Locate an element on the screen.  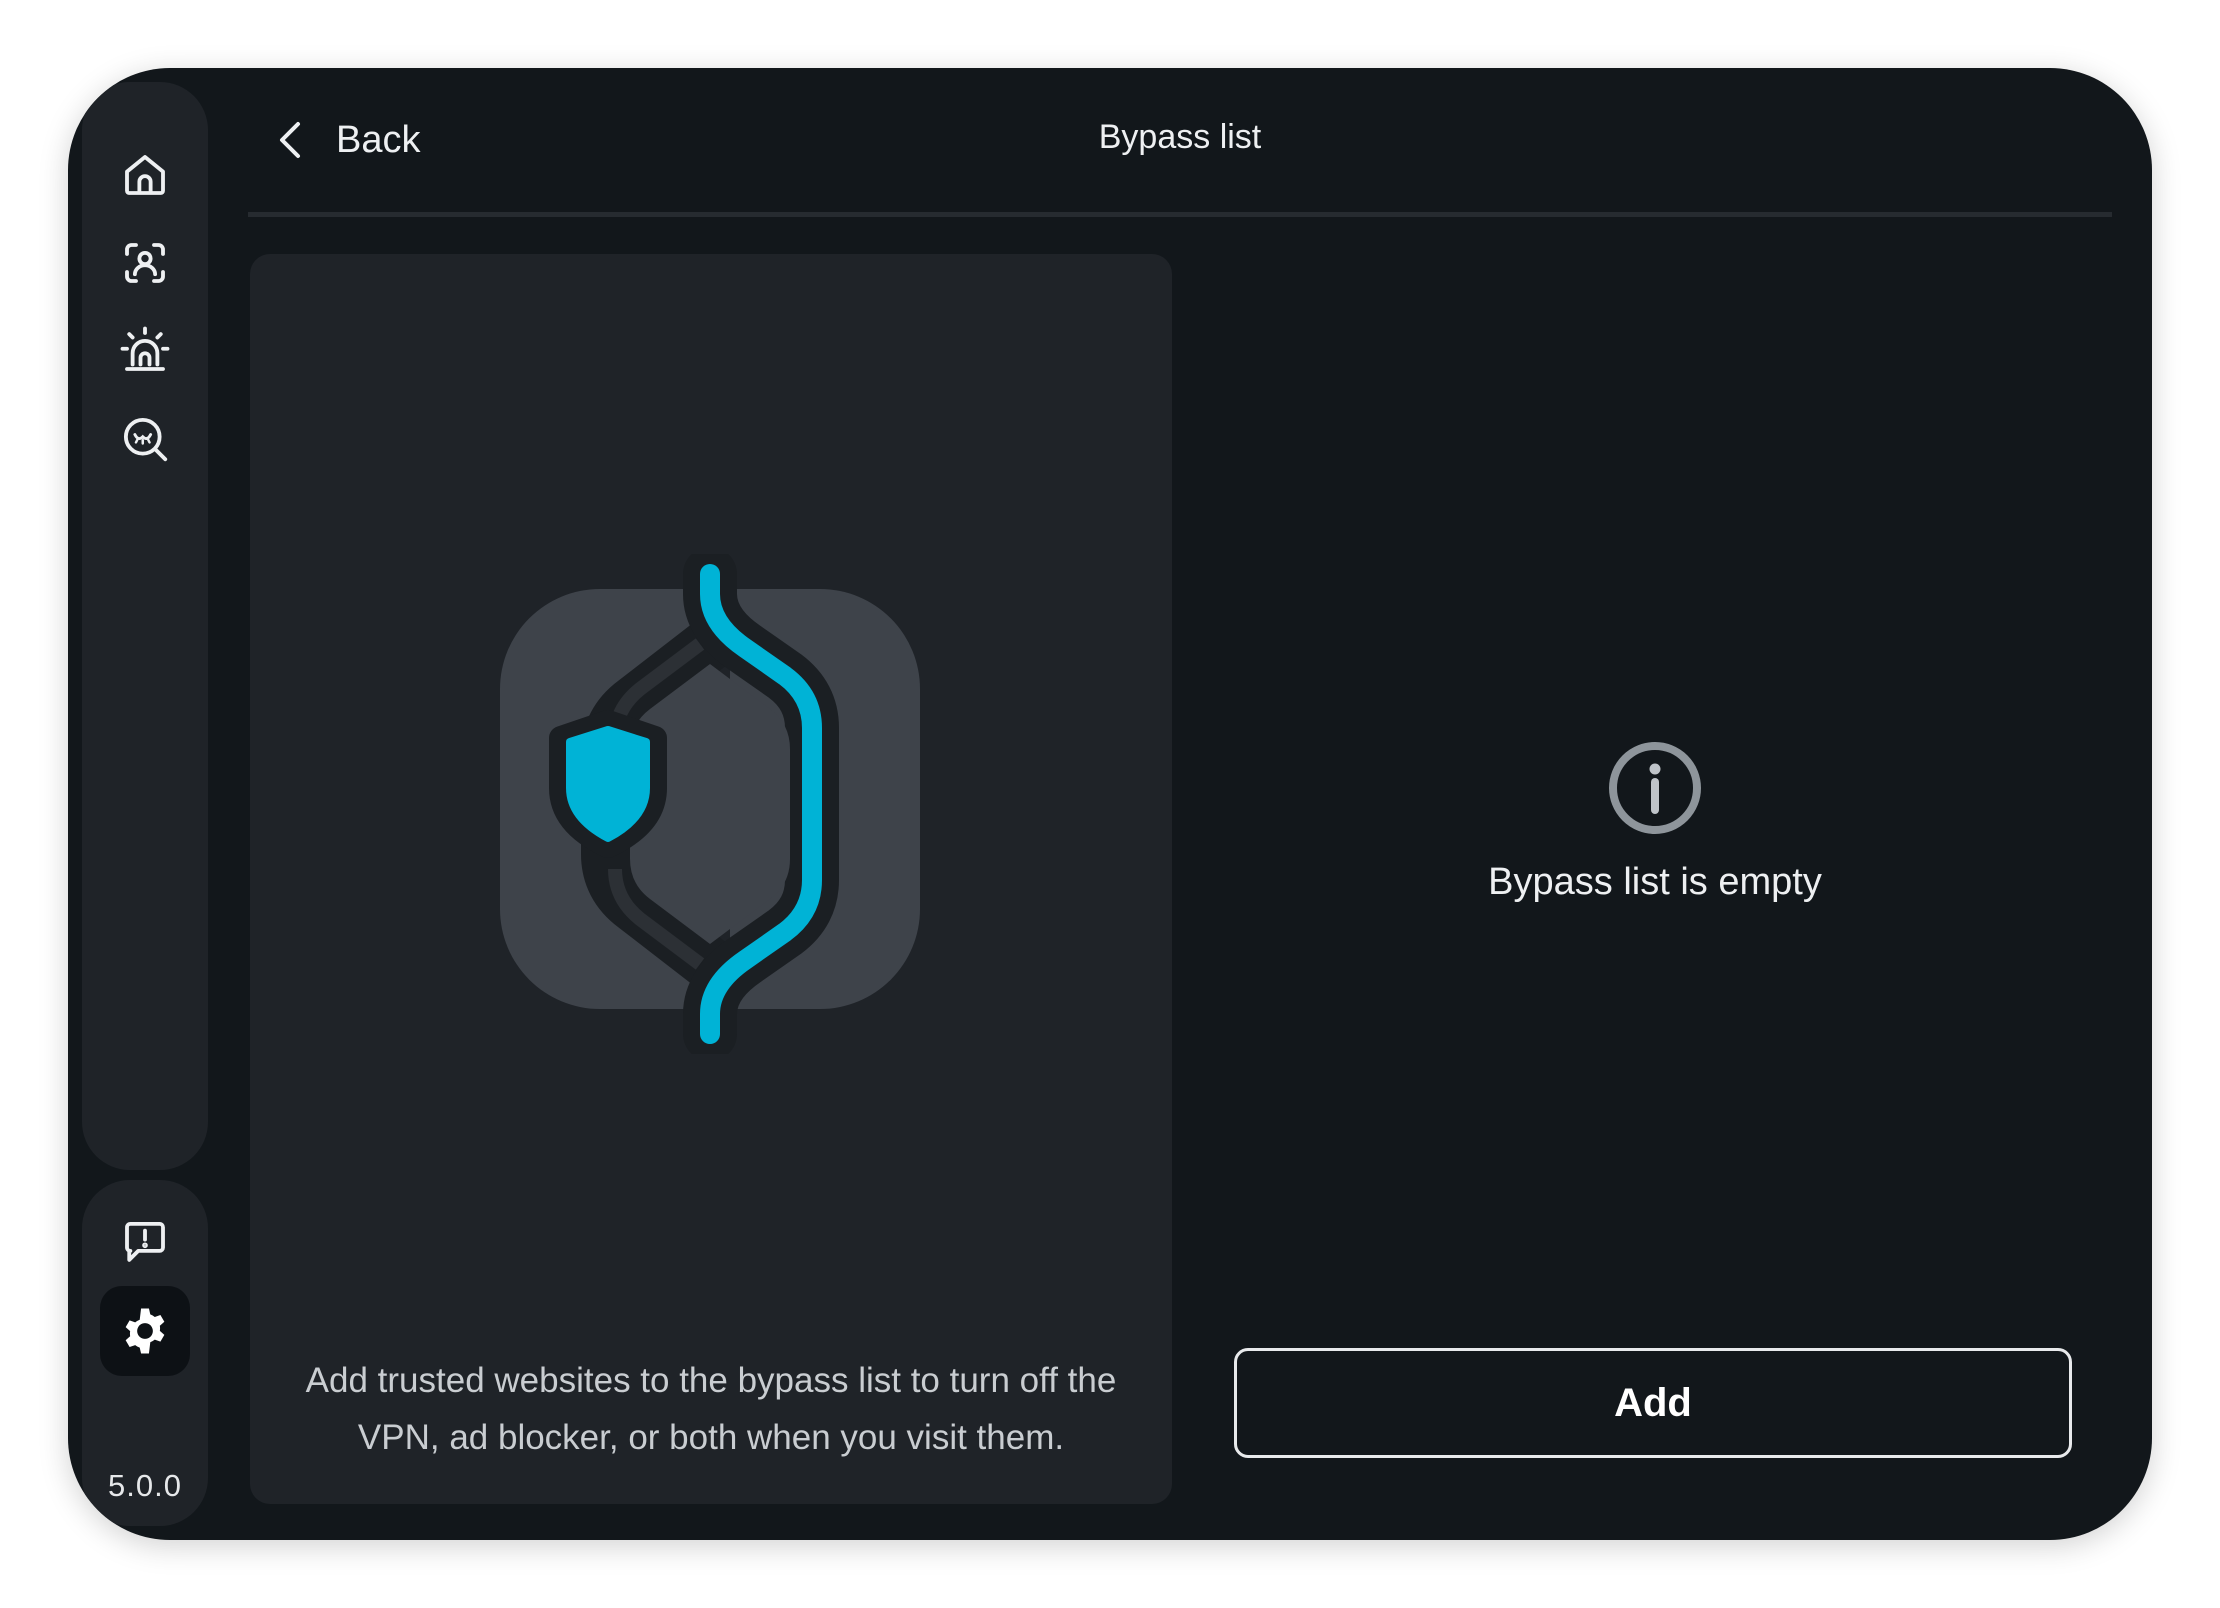
sidebar-item-home is located at coordinates (145, 175).